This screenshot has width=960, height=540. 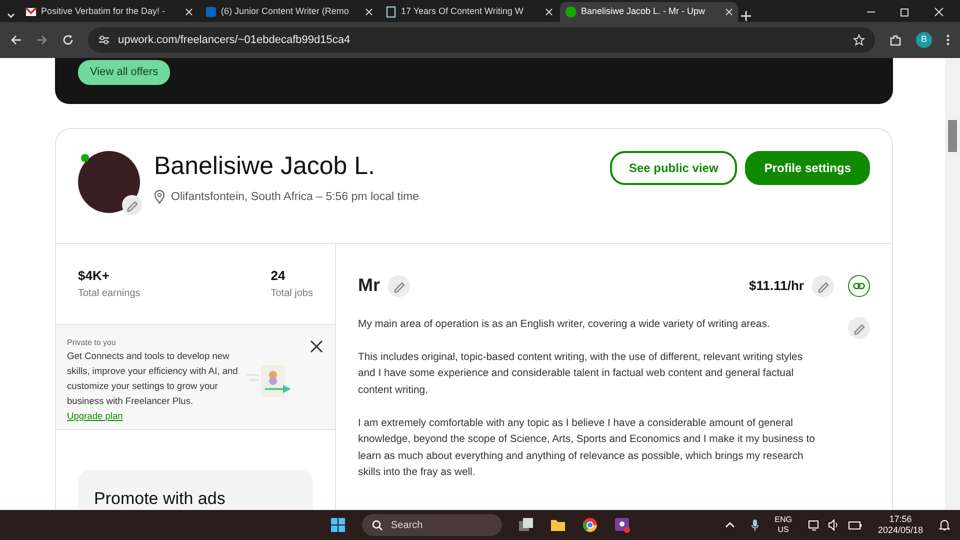 What do you see at coordinates (104, 40) in the screenshot?
I see `site-settings-icon` at bounding box center [104, 40].